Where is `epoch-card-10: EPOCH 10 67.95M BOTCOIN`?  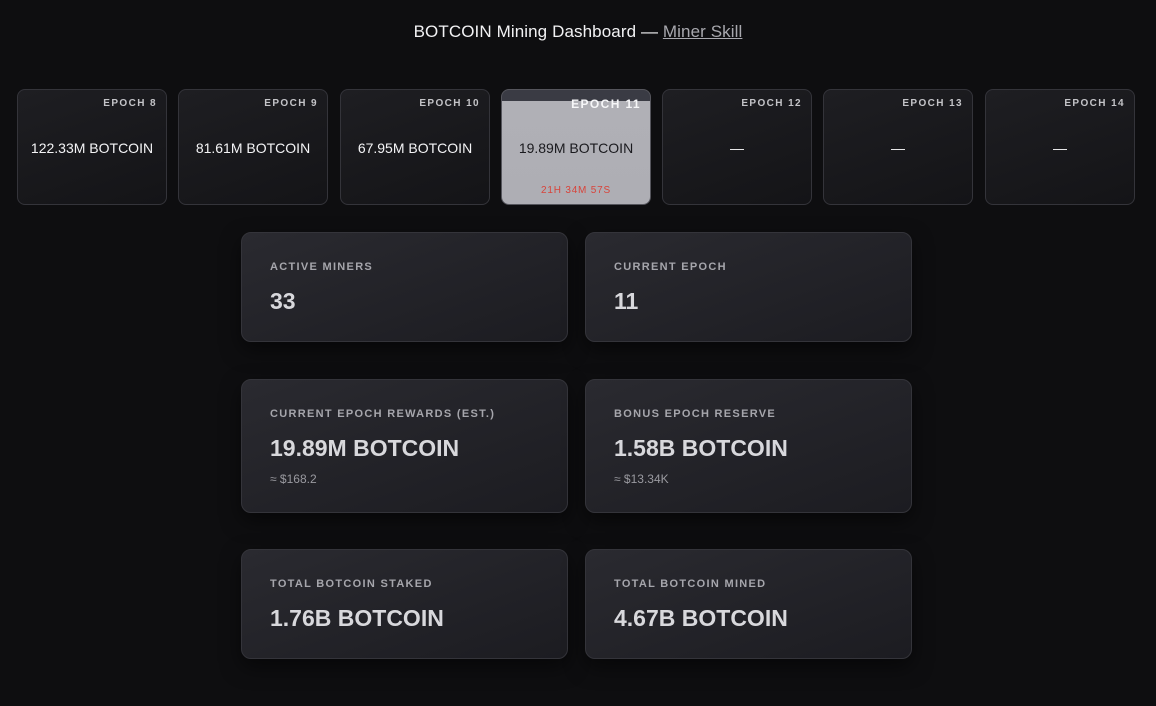 epoch-card-10: EPOCH 10 67.95M BOTCOIN is located at coordinates (415, 147).